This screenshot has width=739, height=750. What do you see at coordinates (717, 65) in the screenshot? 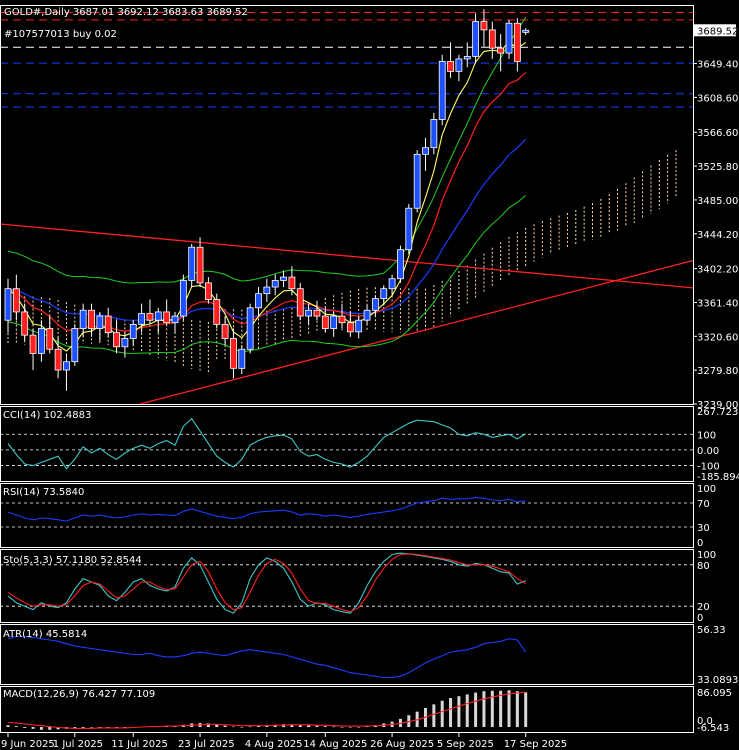
I see `price-tick-label: 3649.40` at bounding box center [717, 65].